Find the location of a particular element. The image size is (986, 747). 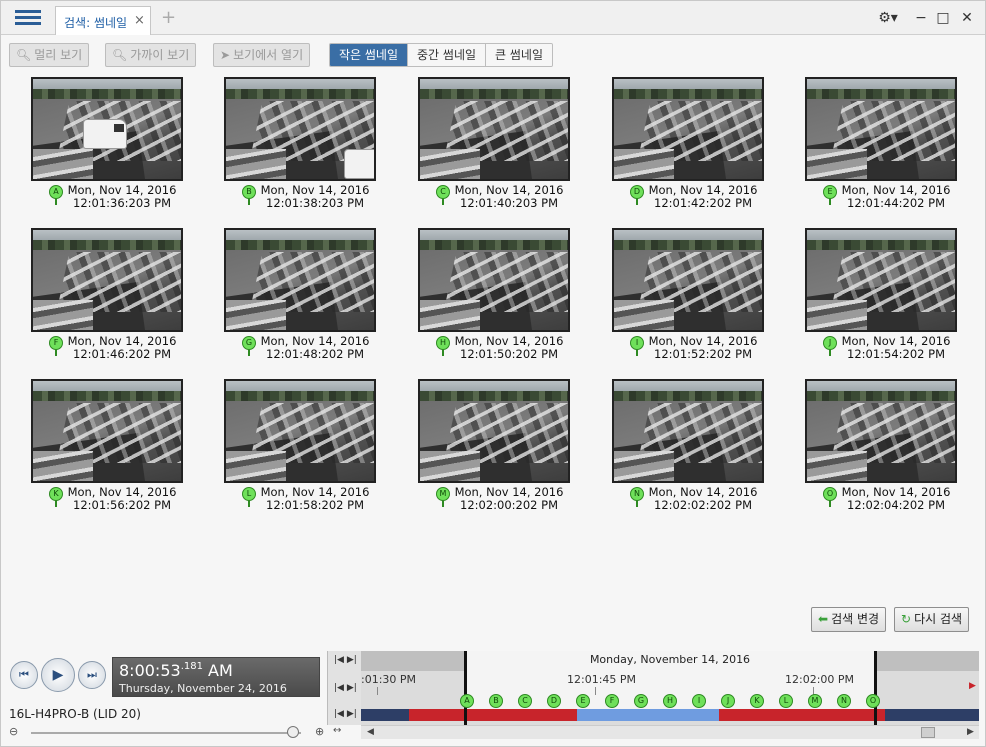

timeline-marker-icon: J is located at coordinates (728, 701).